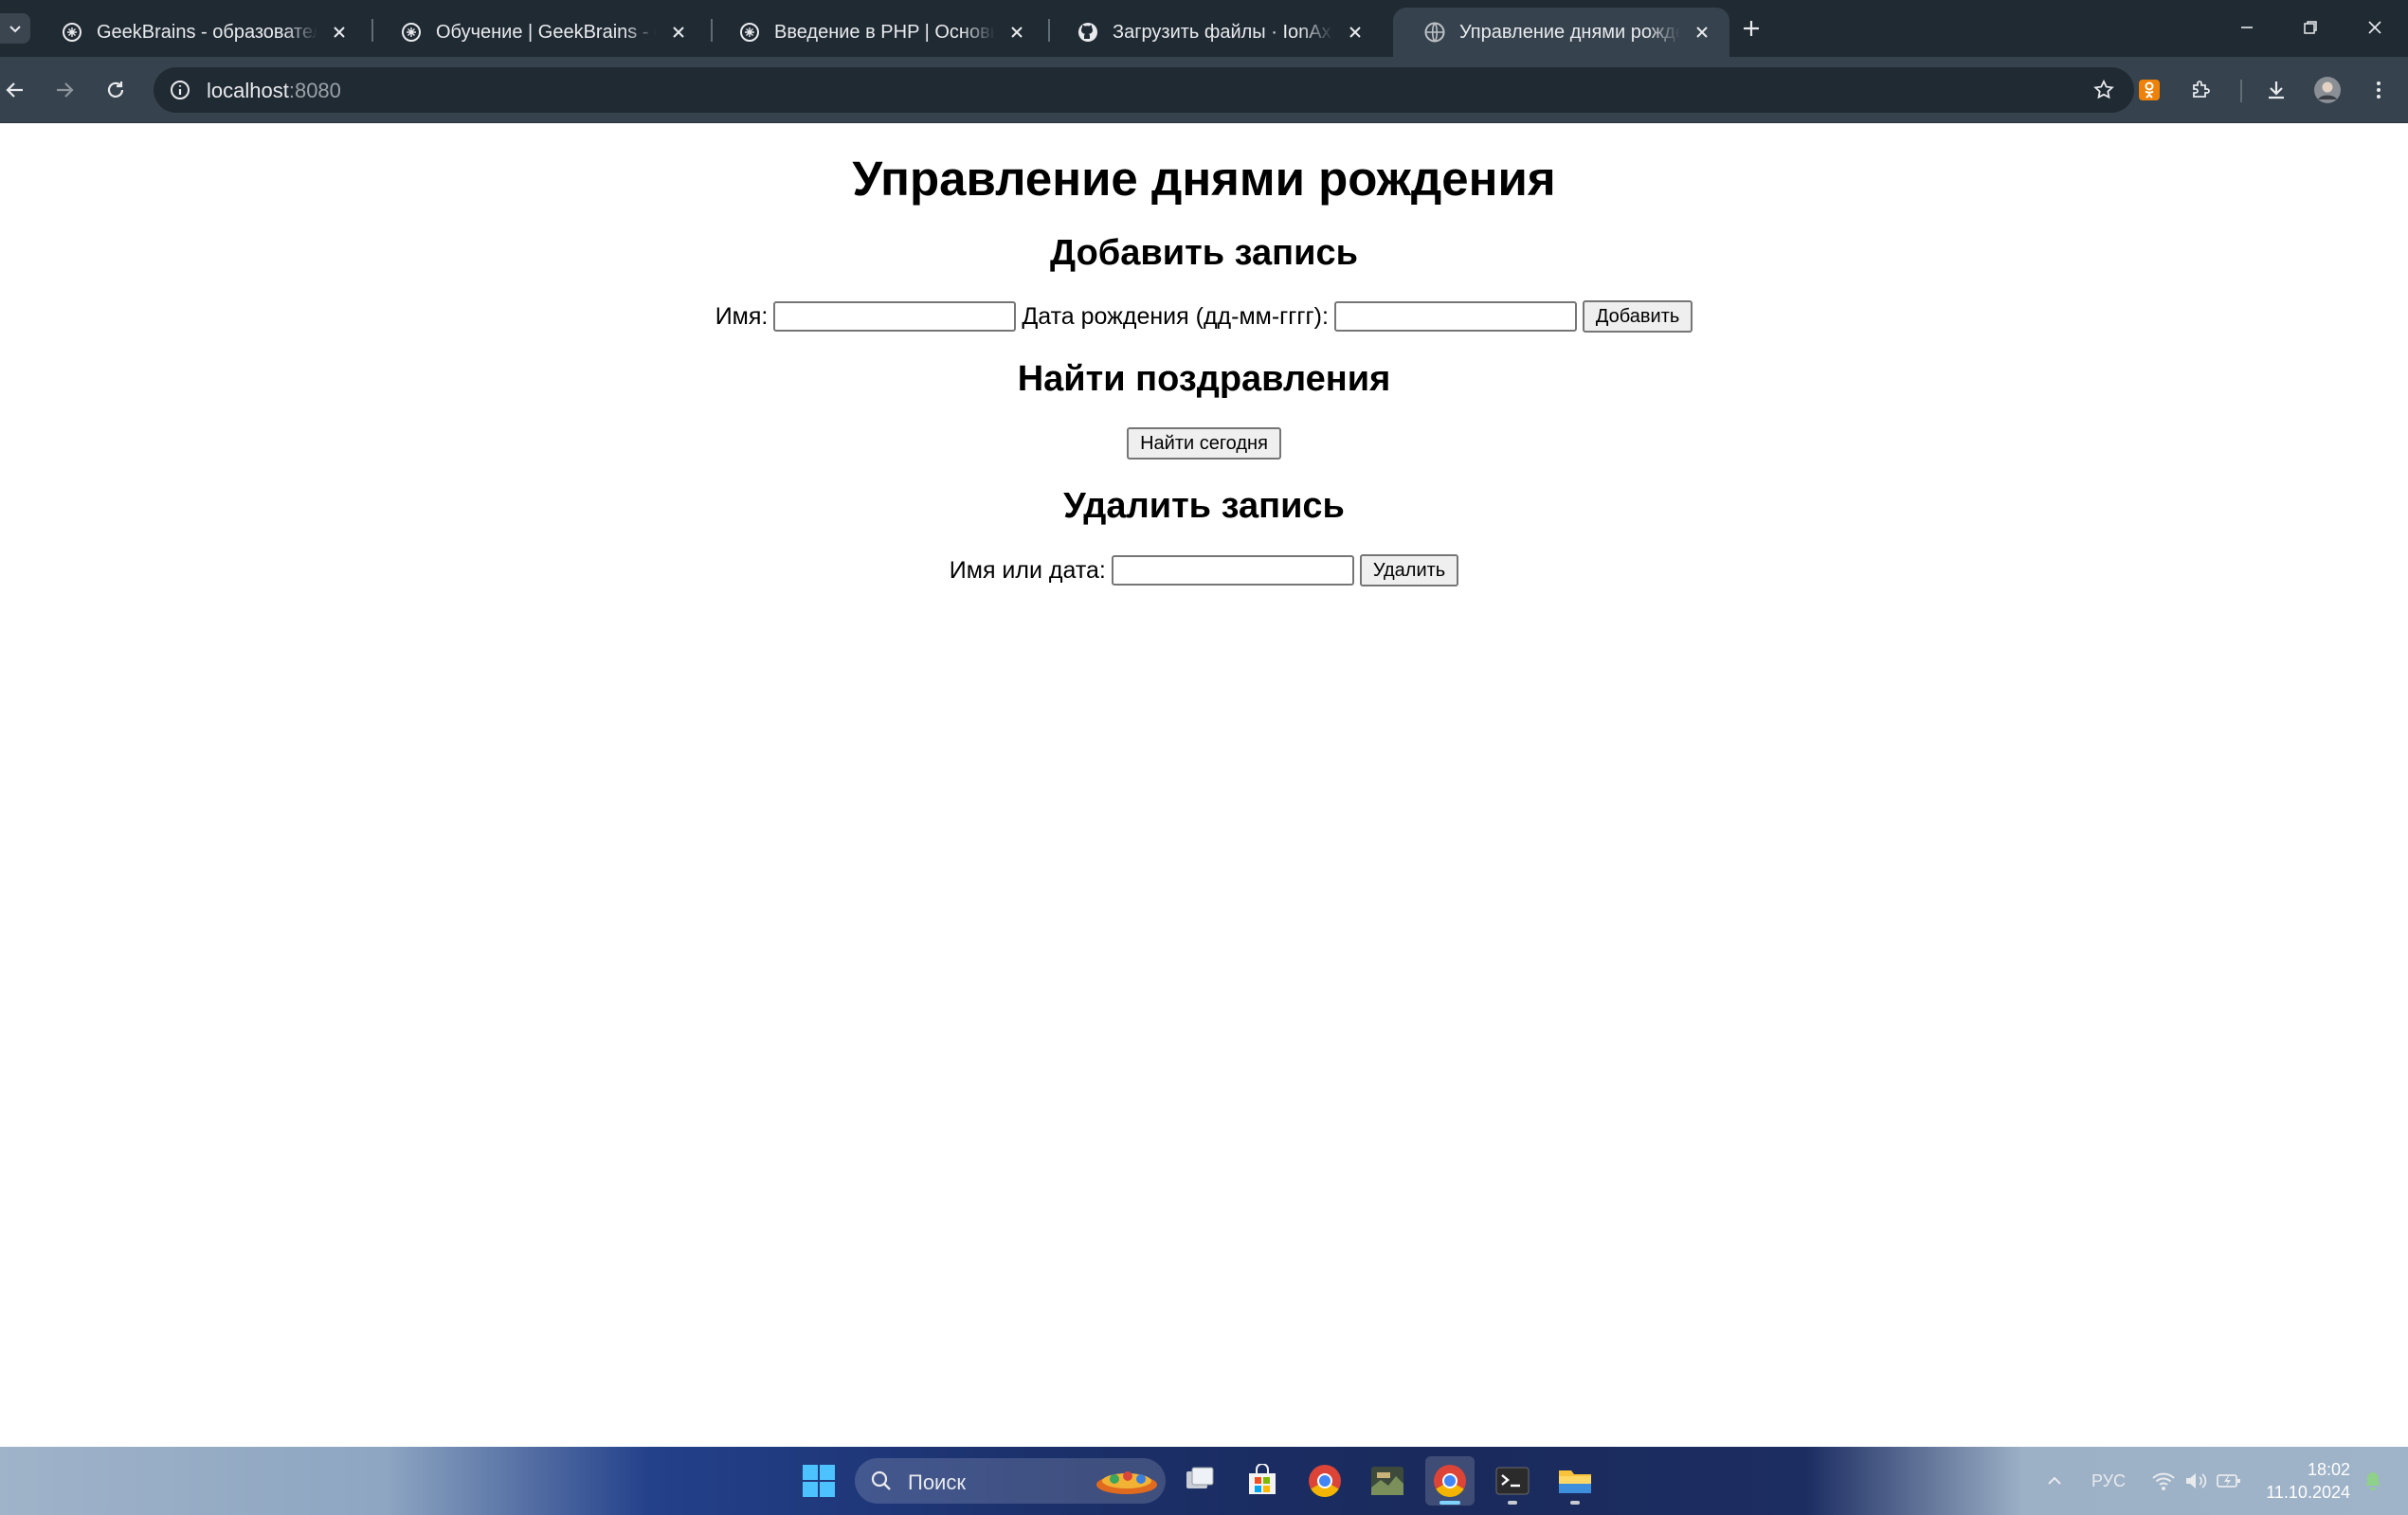 This screenshot has width=2408, height=1515. Describe the element at coordinates (1204, 379) in the screenshot. I see `find-section-heading: Найти поздравления` at that location.